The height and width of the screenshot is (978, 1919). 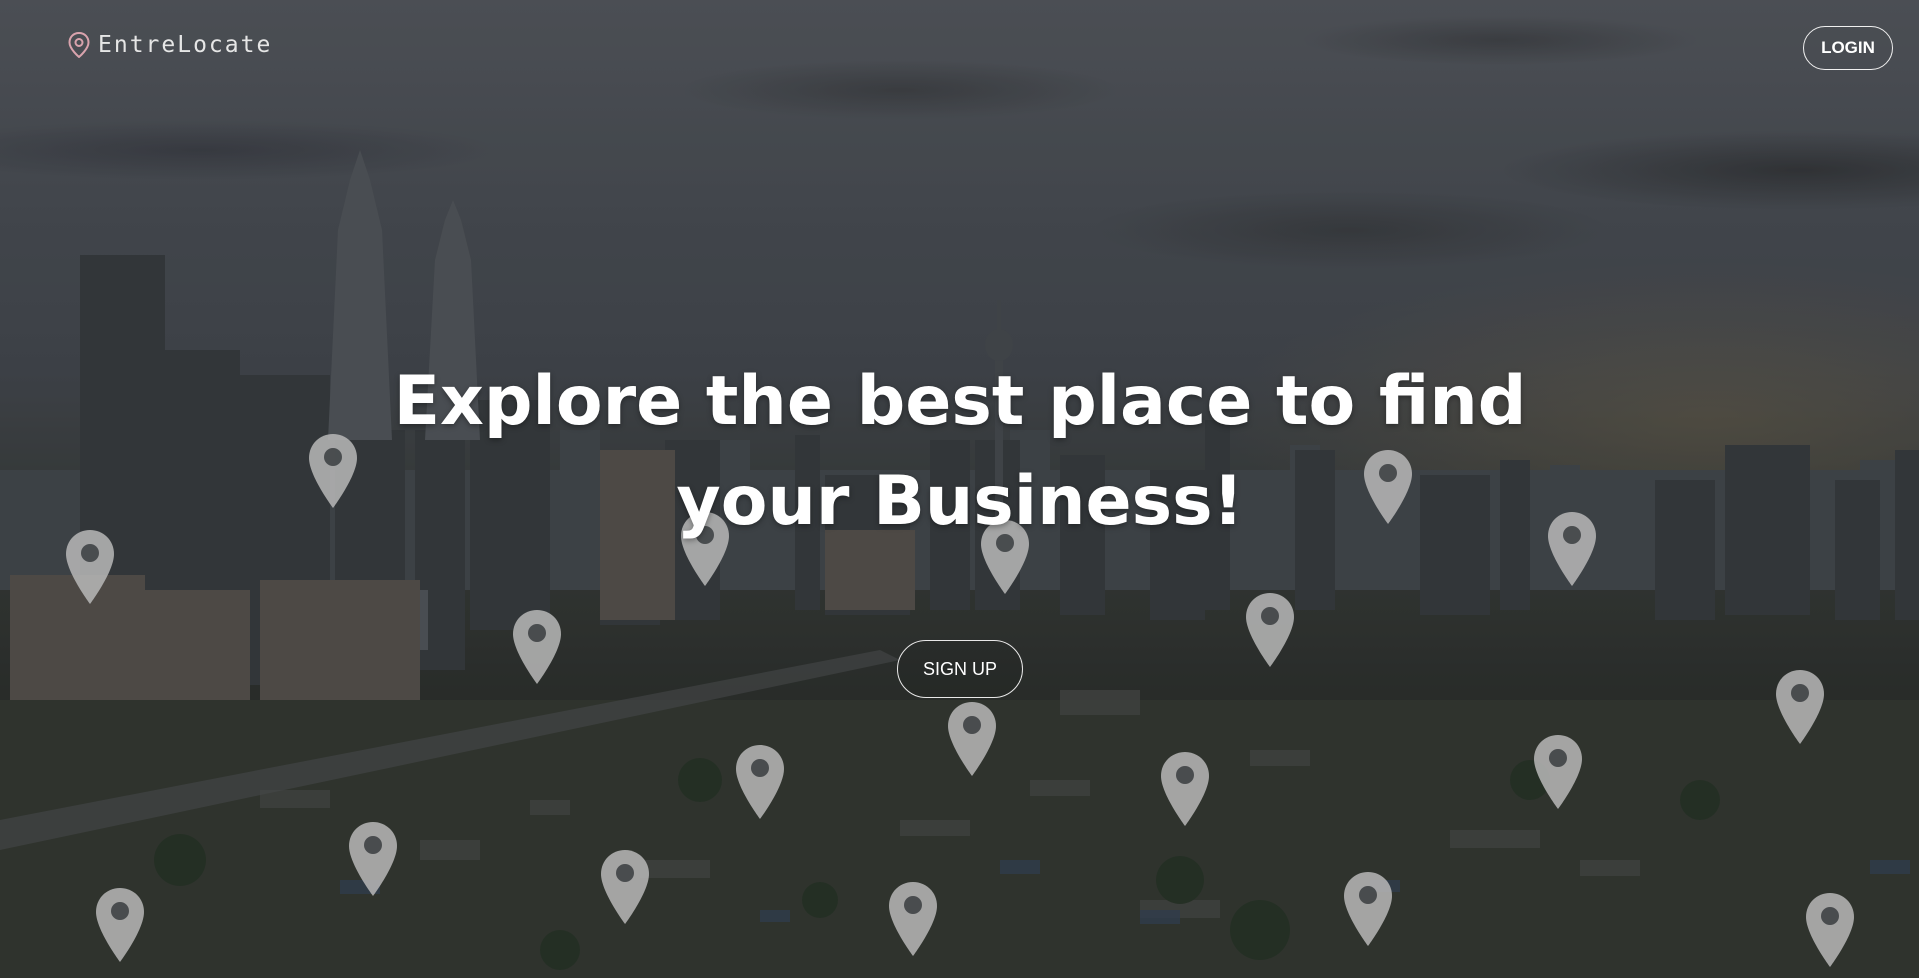 I want to click on signup-button: SIGN UP, so click(x=960, y=669).